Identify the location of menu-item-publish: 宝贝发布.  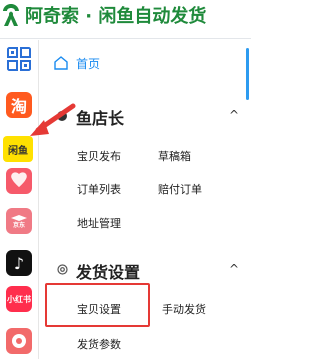
(99, 156).